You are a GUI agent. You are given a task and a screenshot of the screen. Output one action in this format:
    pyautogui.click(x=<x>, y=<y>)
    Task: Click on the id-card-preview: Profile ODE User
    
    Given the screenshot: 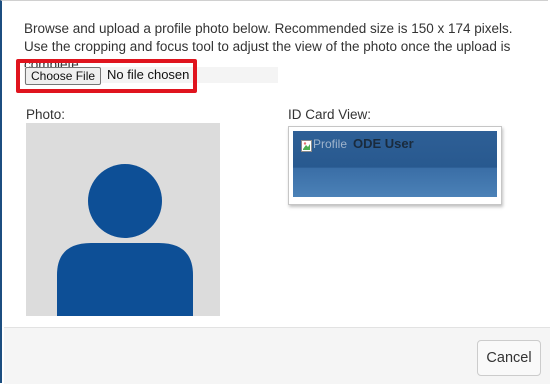 What is the action you would take?
    pyautogui.click(x=395, y=165)
    